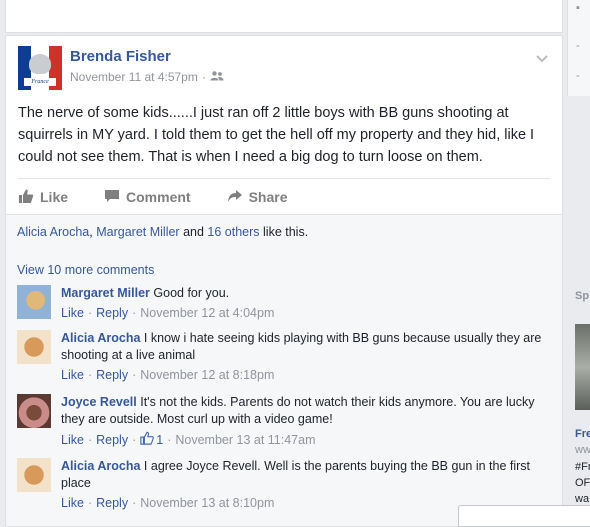 The width and height of the screenshot is (590, 527). I want to click on comment-meta: Like · Reply · 1 · November 13 at 11:47am, so click(305, 440).